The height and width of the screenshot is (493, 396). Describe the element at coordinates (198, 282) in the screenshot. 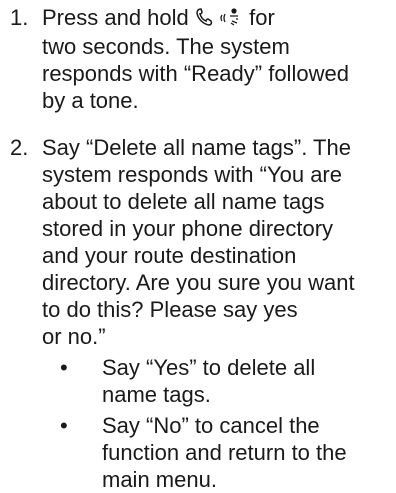

I see `step-text-line: directory. Are you sure you want` at that location.